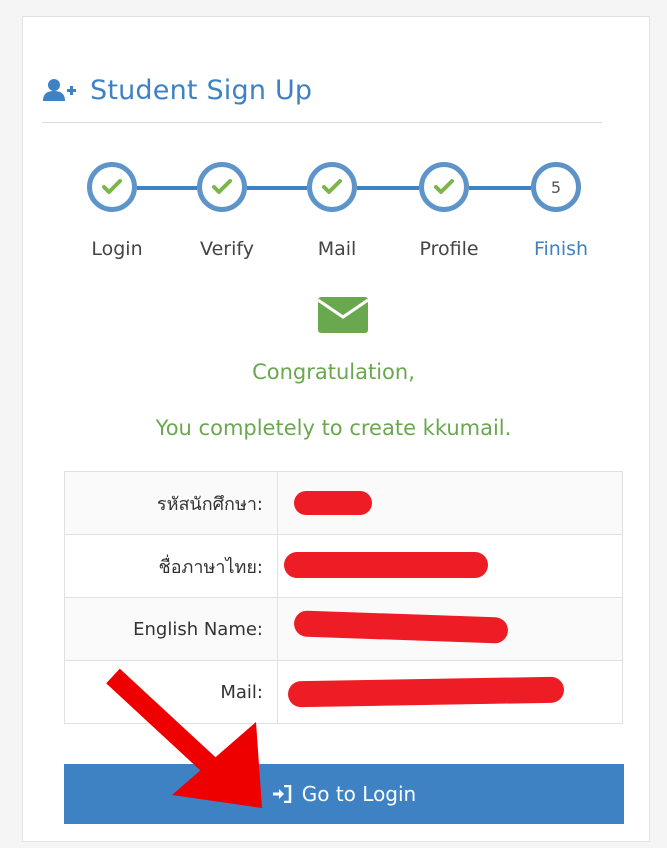 The width and height of the screenshot is (667, 848). I want to click on step-login-indicator, so click(112, 187).